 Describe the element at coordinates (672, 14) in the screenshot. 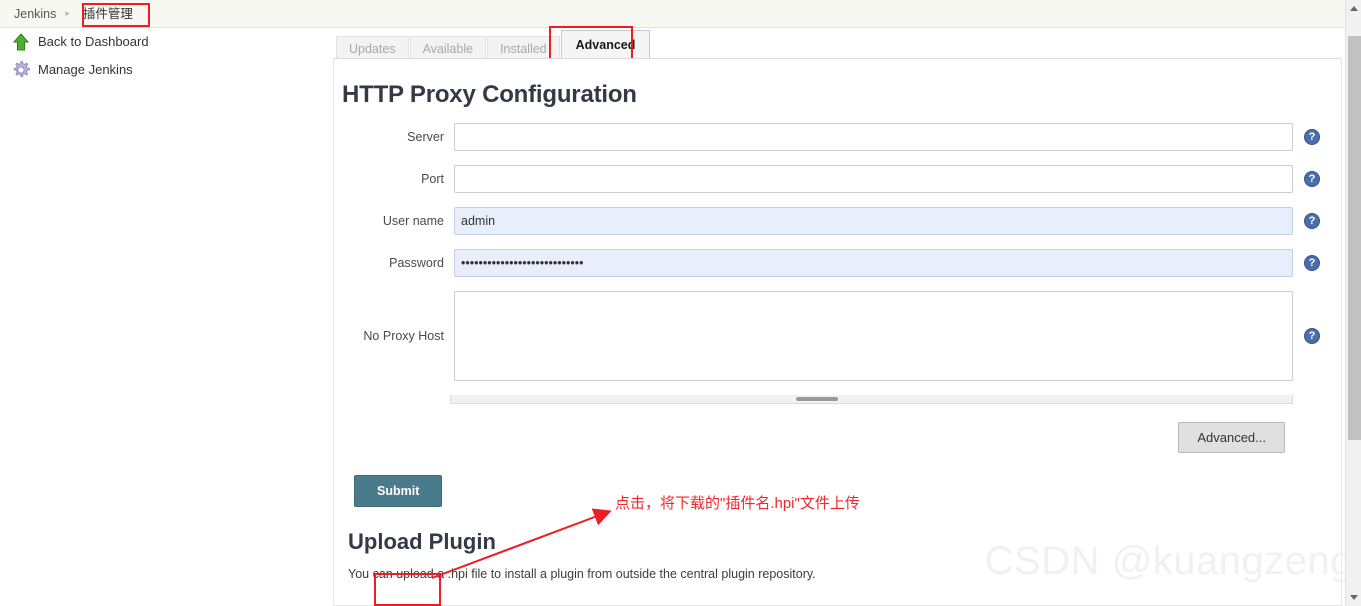

I see `breadcrumb: Jenkins ▸ 插件管理` at that location.